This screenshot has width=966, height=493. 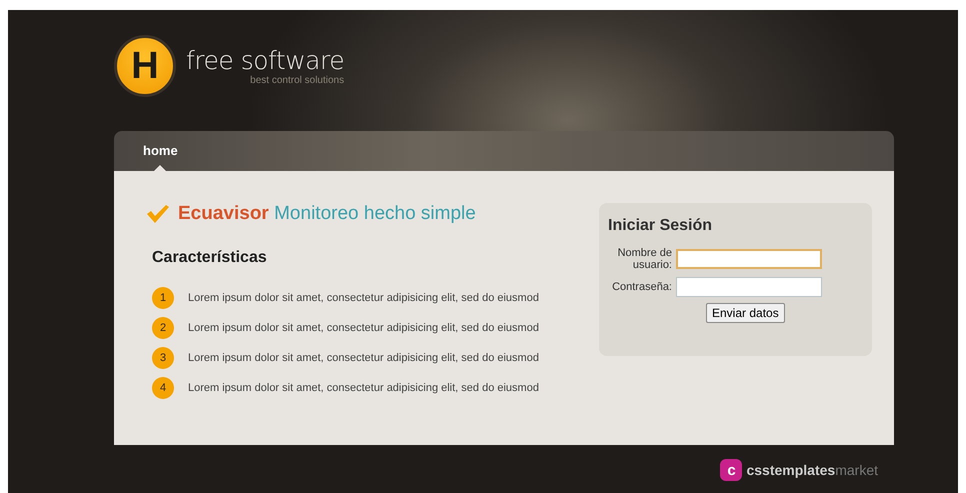 What do you see at coordinates (265, 61) in the screenshot?
I see `site-name: free software` at bounding box center [265, 61].